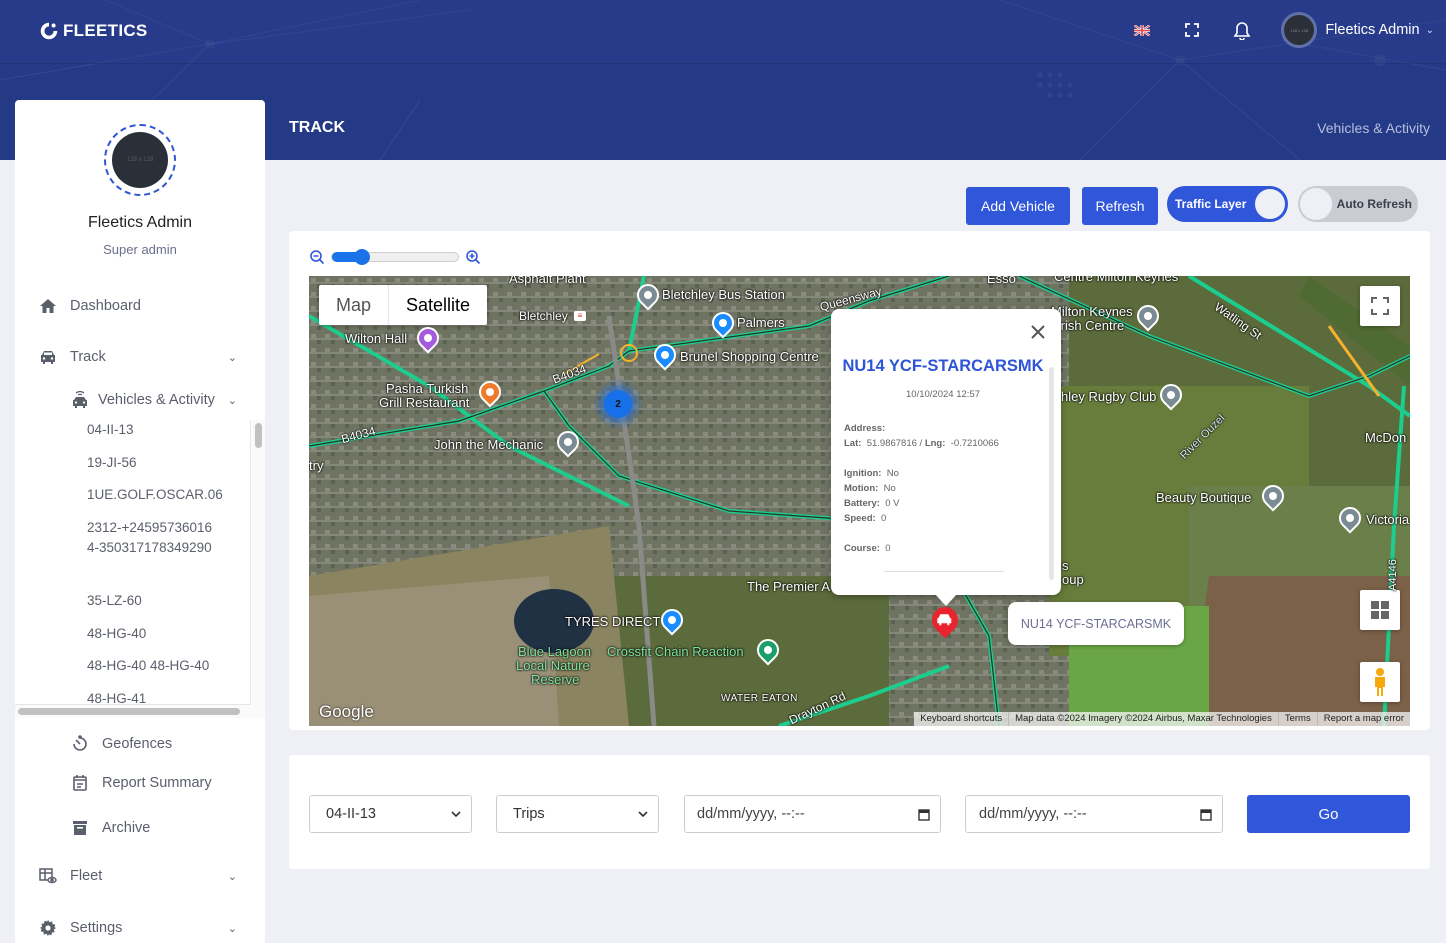  I want to click on map-poi-label: The Premier A, so click(789, 586).